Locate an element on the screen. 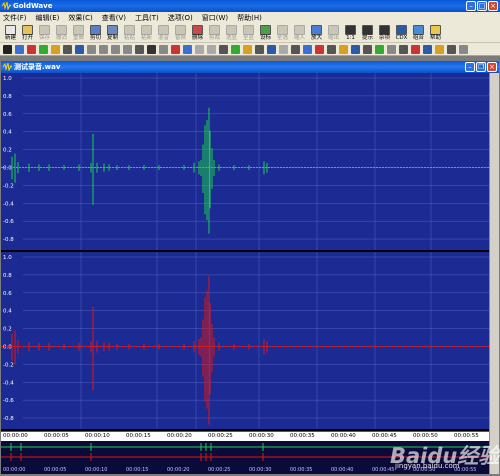 The image size is (500, 476). menu-effects: 效果(C) is located at coordinates (80, 18).